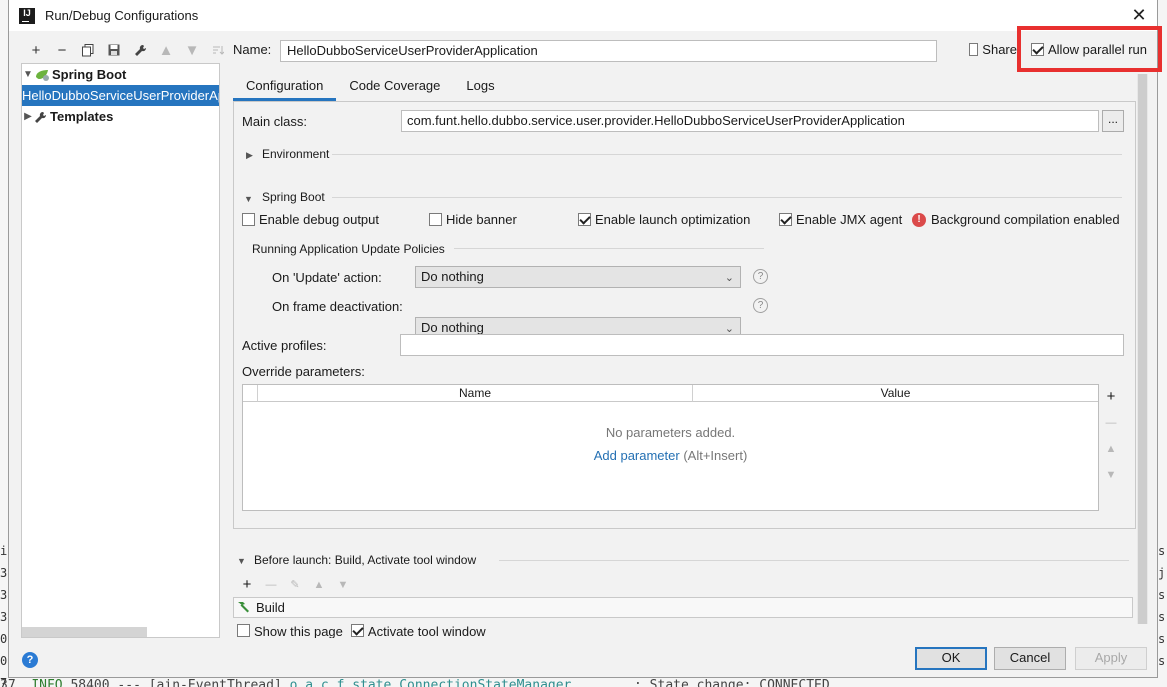  What do you see at coordinates (993, 49) in the screenshot?
I see `share-checkbox: Share` at bounding box center [993, 49].